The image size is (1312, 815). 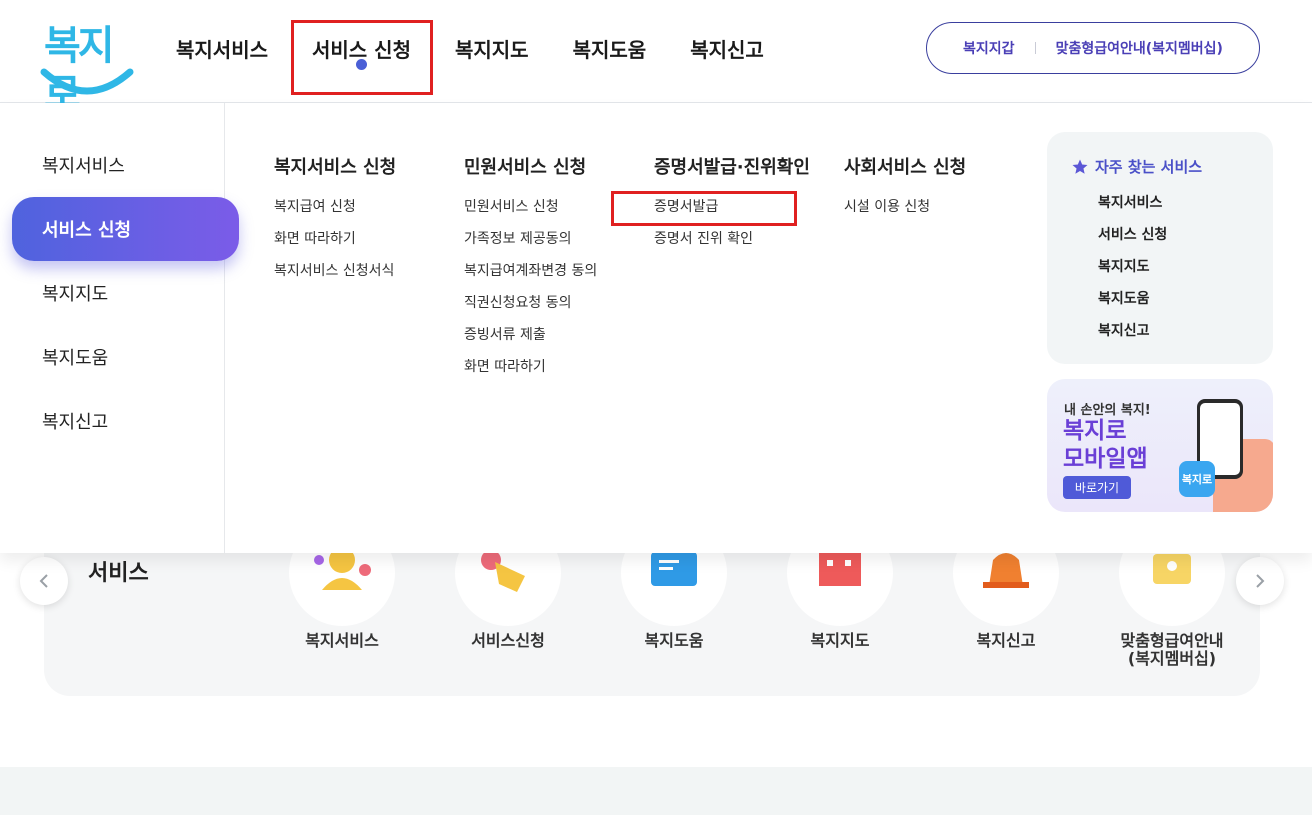 What do you see at coordinates (905, 191) in the screenshot?
I see `menu-column-social-service: 사회서비스 신청 시설 이용 신청` at bounding box center [905, 191].